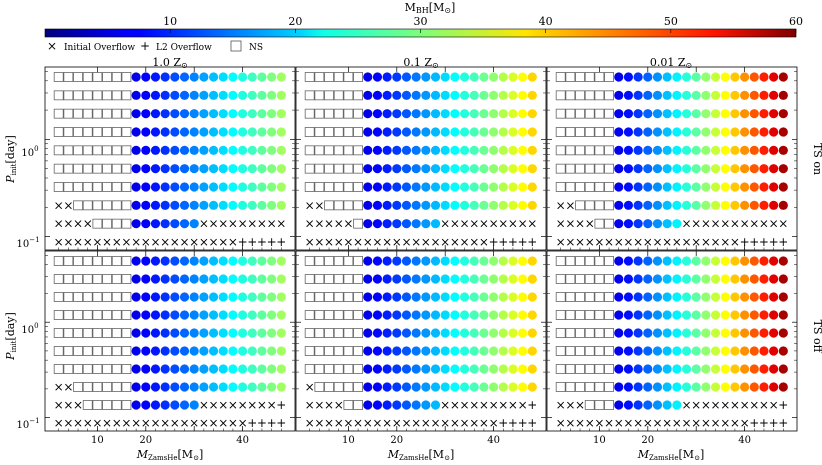 The image size is (822, 465). I want to click on legend-square-icon, so click(236, 46).